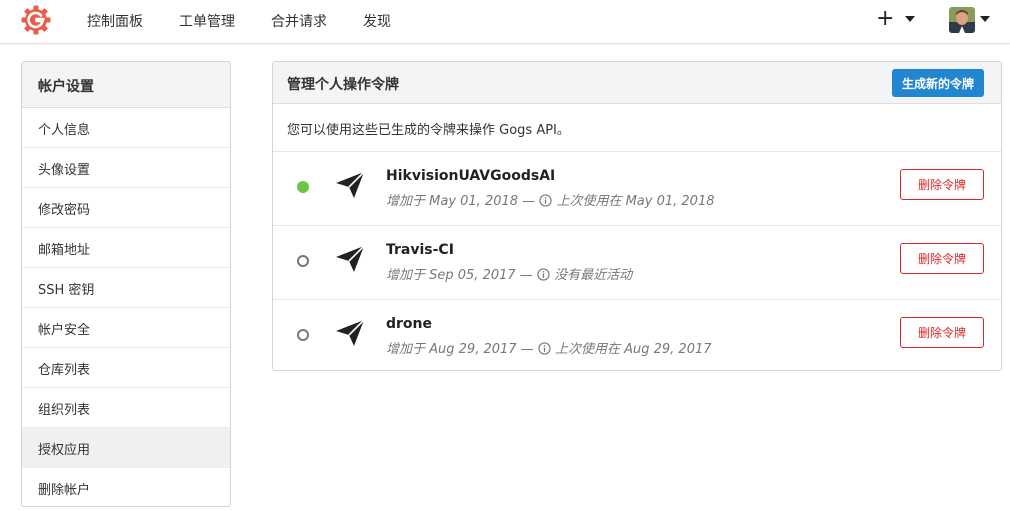  Describe the element at coordinates (420, 250) in the screenshot. I see `token-name: Travis-CI` at that location.